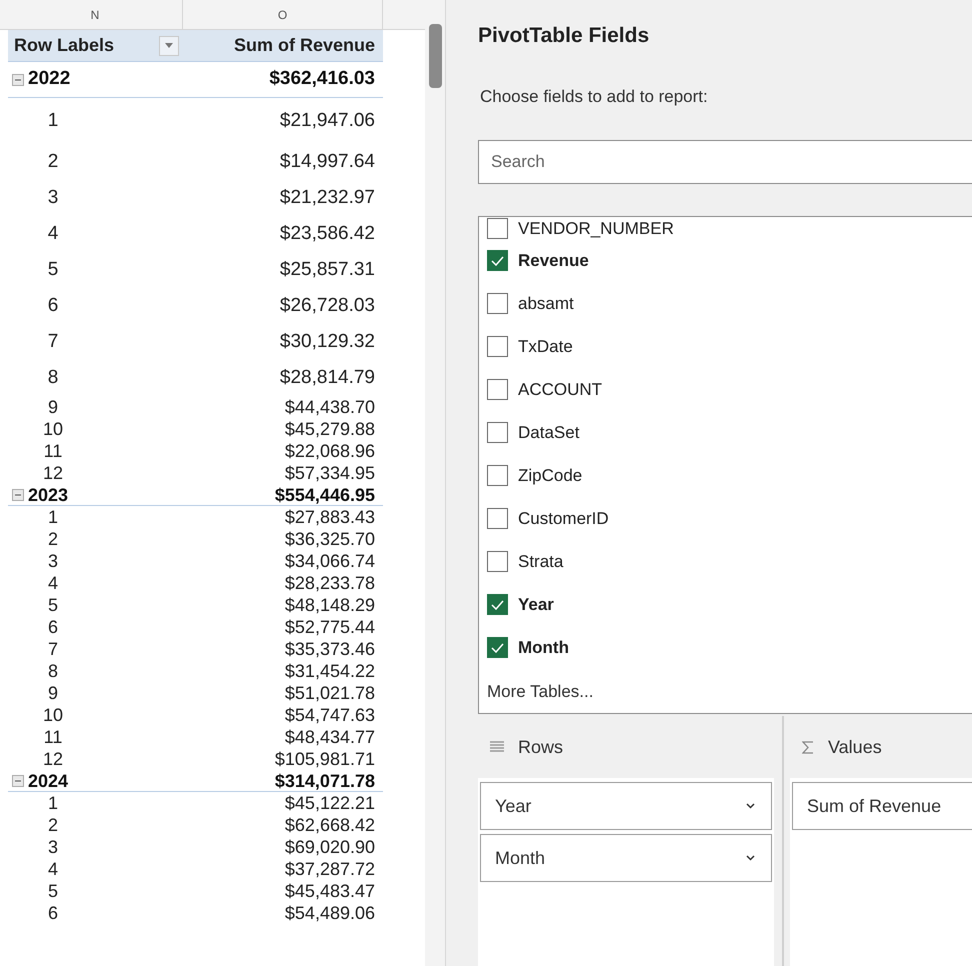  What do you see at coordinates (283, 15) in the screenshot?
I see `column-header: O` at bounding box center [283, 15].